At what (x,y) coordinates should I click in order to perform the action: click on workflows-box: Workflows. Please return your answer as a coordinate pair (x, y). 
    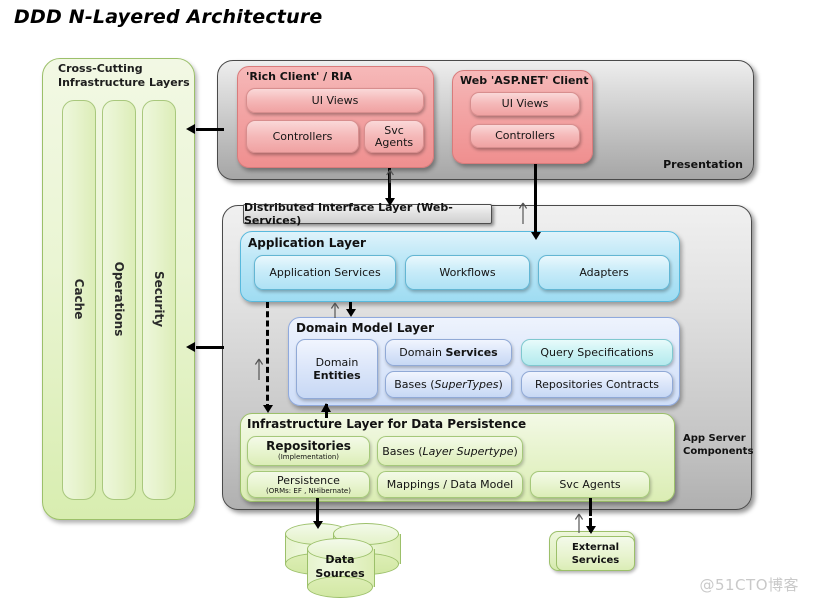
    Looking at the image, I should click on (467, 272).